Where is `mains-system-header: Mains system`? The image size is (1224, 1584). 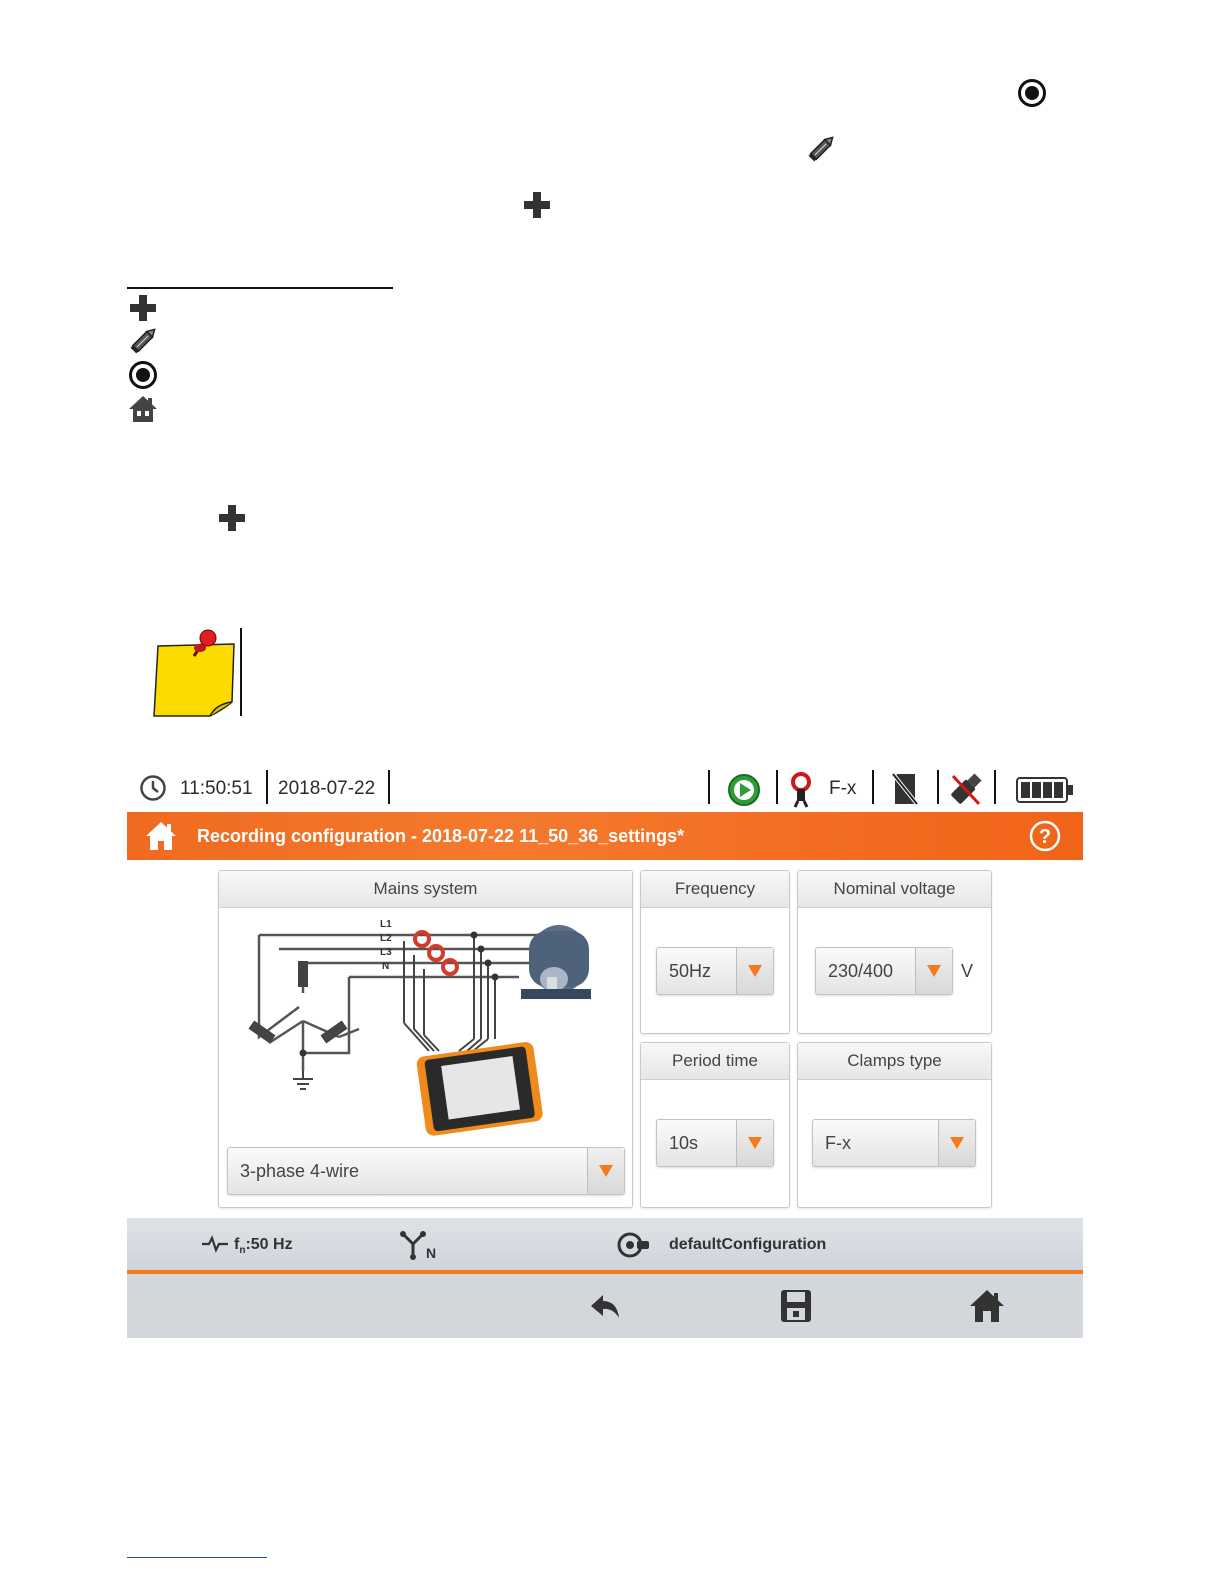 mains-system-header: Mains system is located at coordinates (425, 889).